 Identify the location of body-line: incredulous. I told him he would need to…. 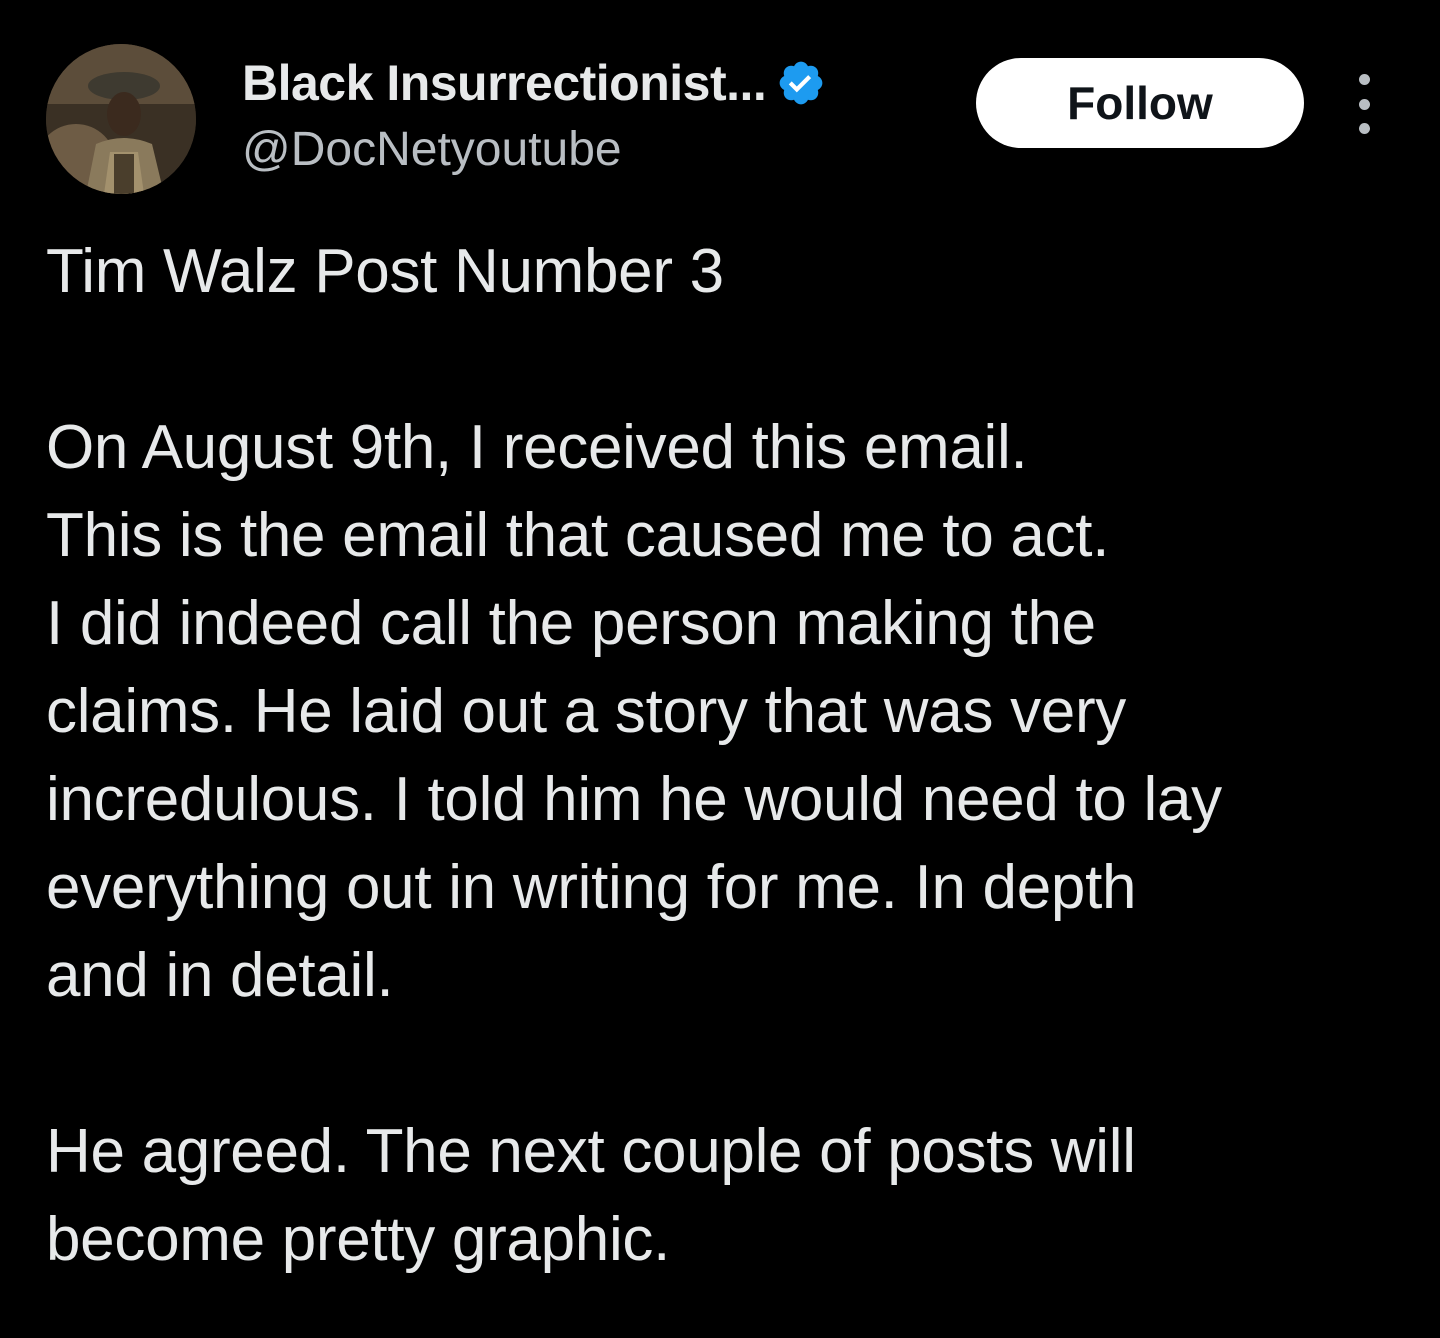
(634, 799).